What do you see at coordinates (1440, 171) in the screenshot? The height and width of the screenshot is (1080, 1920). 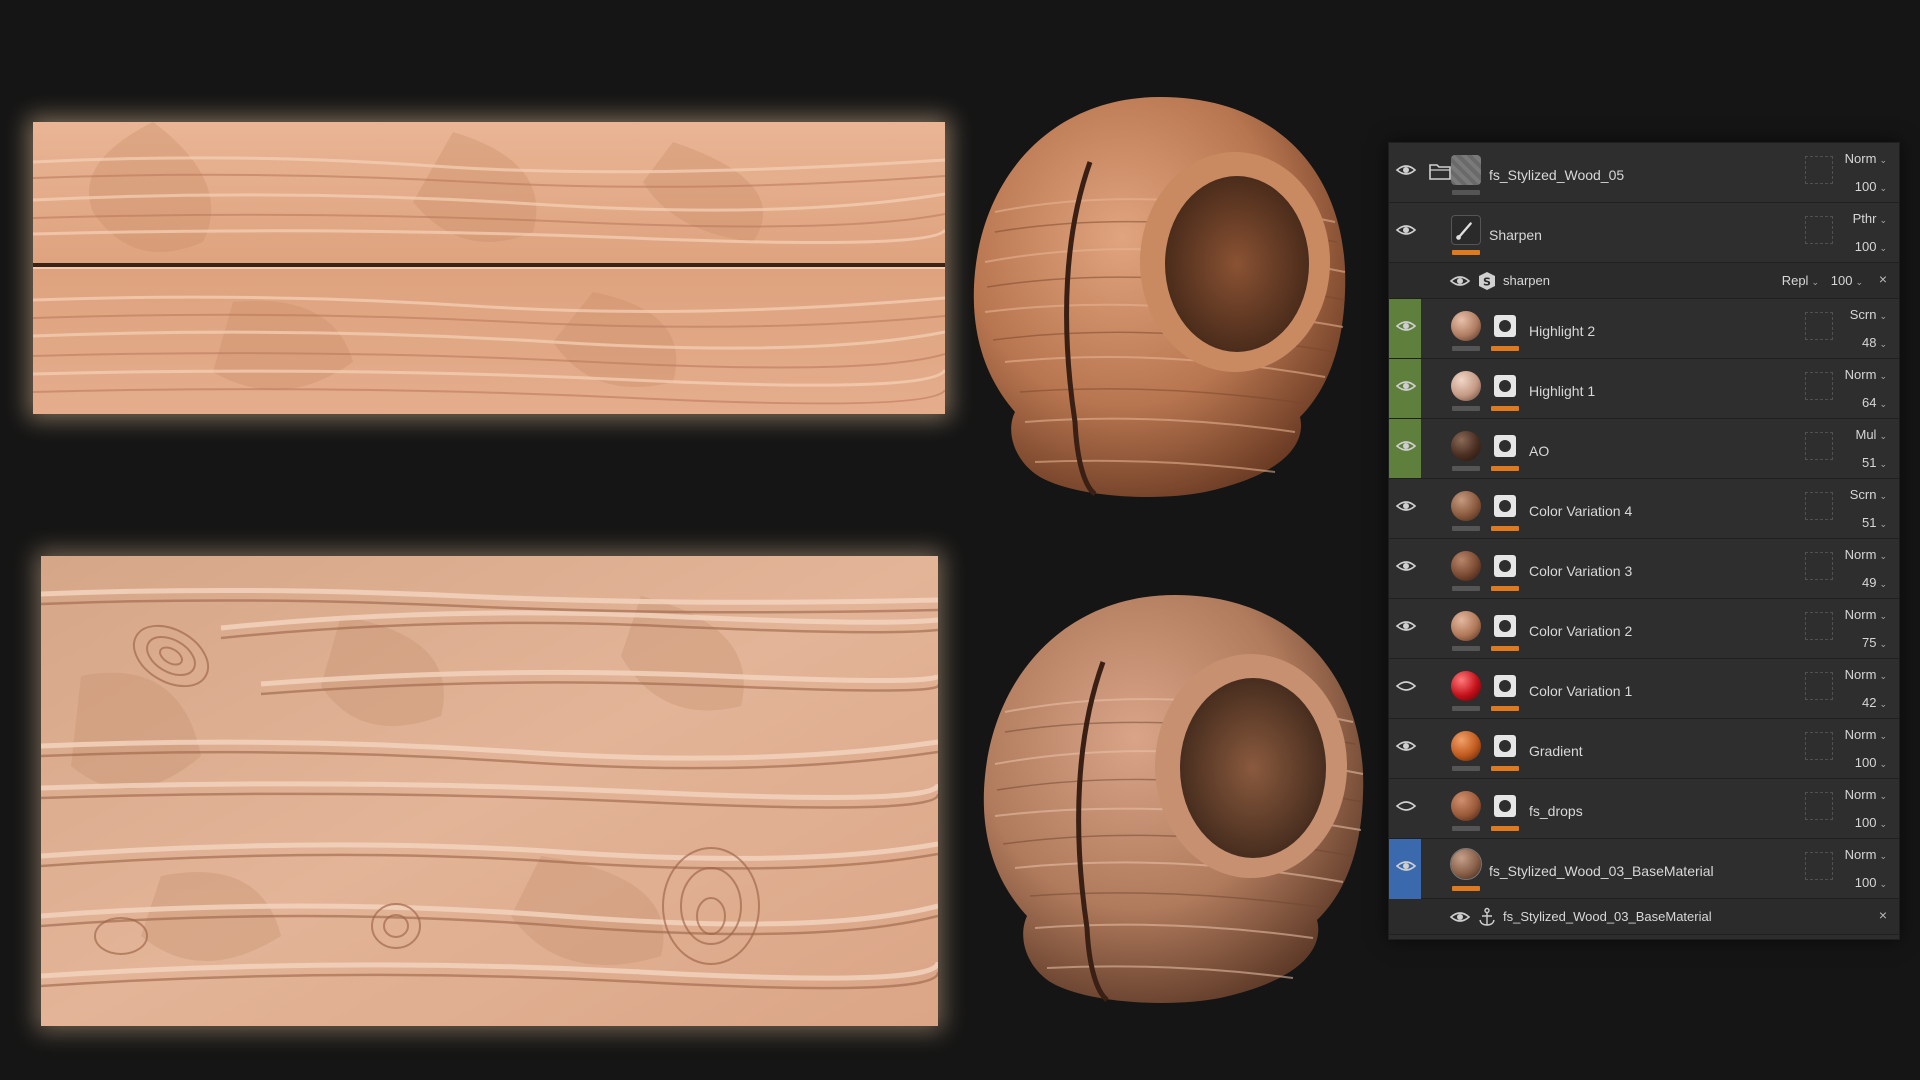 I see `folder-icon` at bounding box center [1440, 171].